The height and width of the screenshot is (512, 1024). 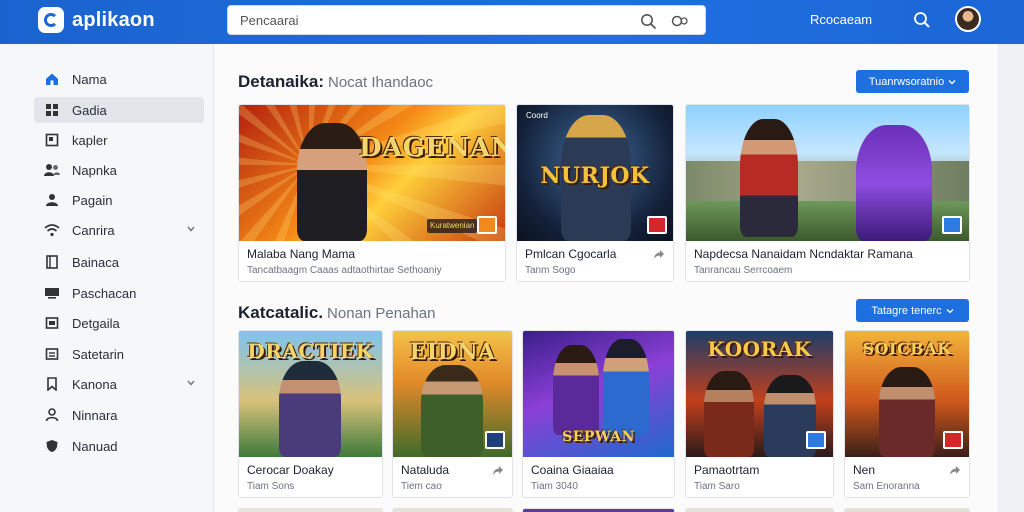 What do you see at coordinates (113, 19) in the screenshot?
I see `app-title: aplikaon` at bounding box center [113, 19].